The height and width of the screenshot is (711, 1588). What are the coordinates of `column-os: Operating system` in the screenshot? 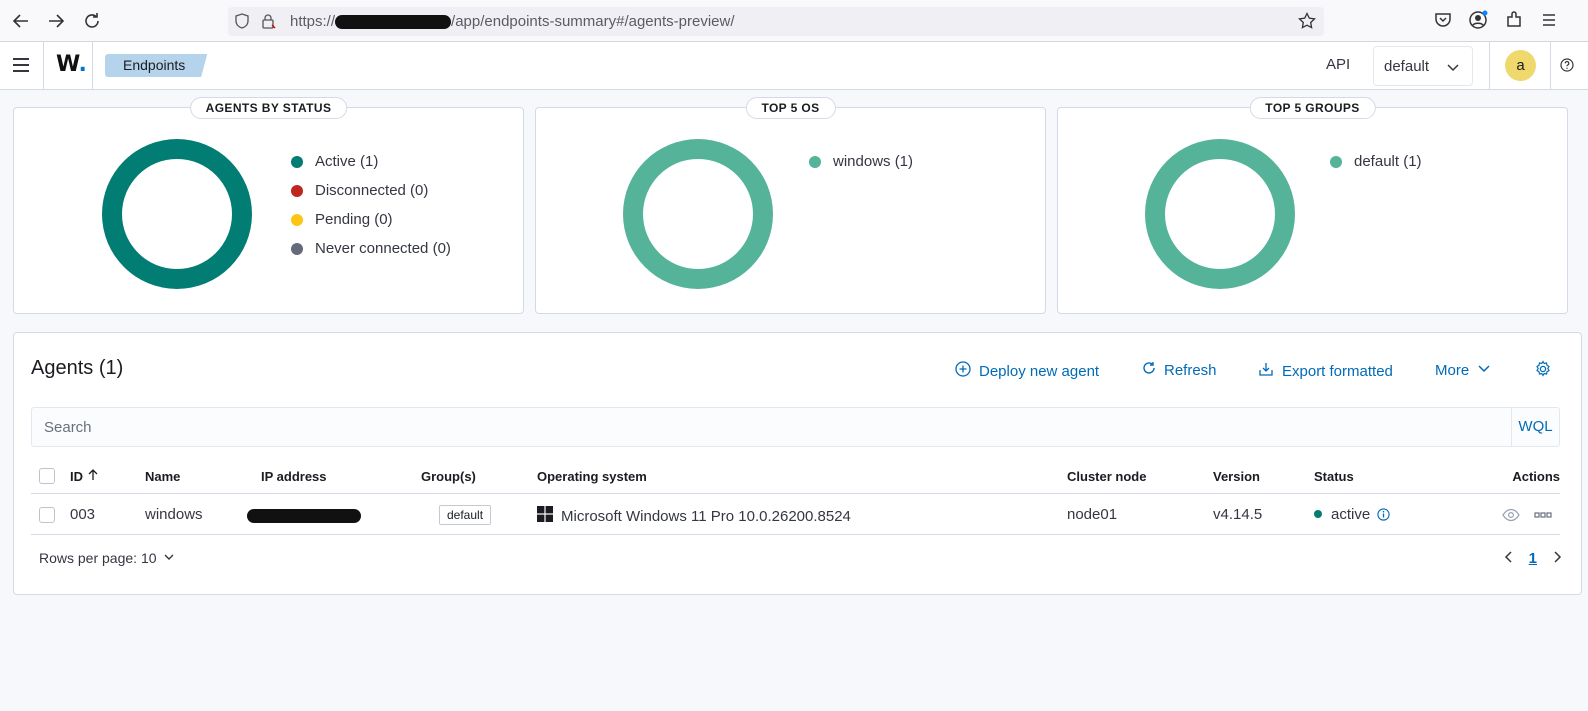 It's located at (592, 476).